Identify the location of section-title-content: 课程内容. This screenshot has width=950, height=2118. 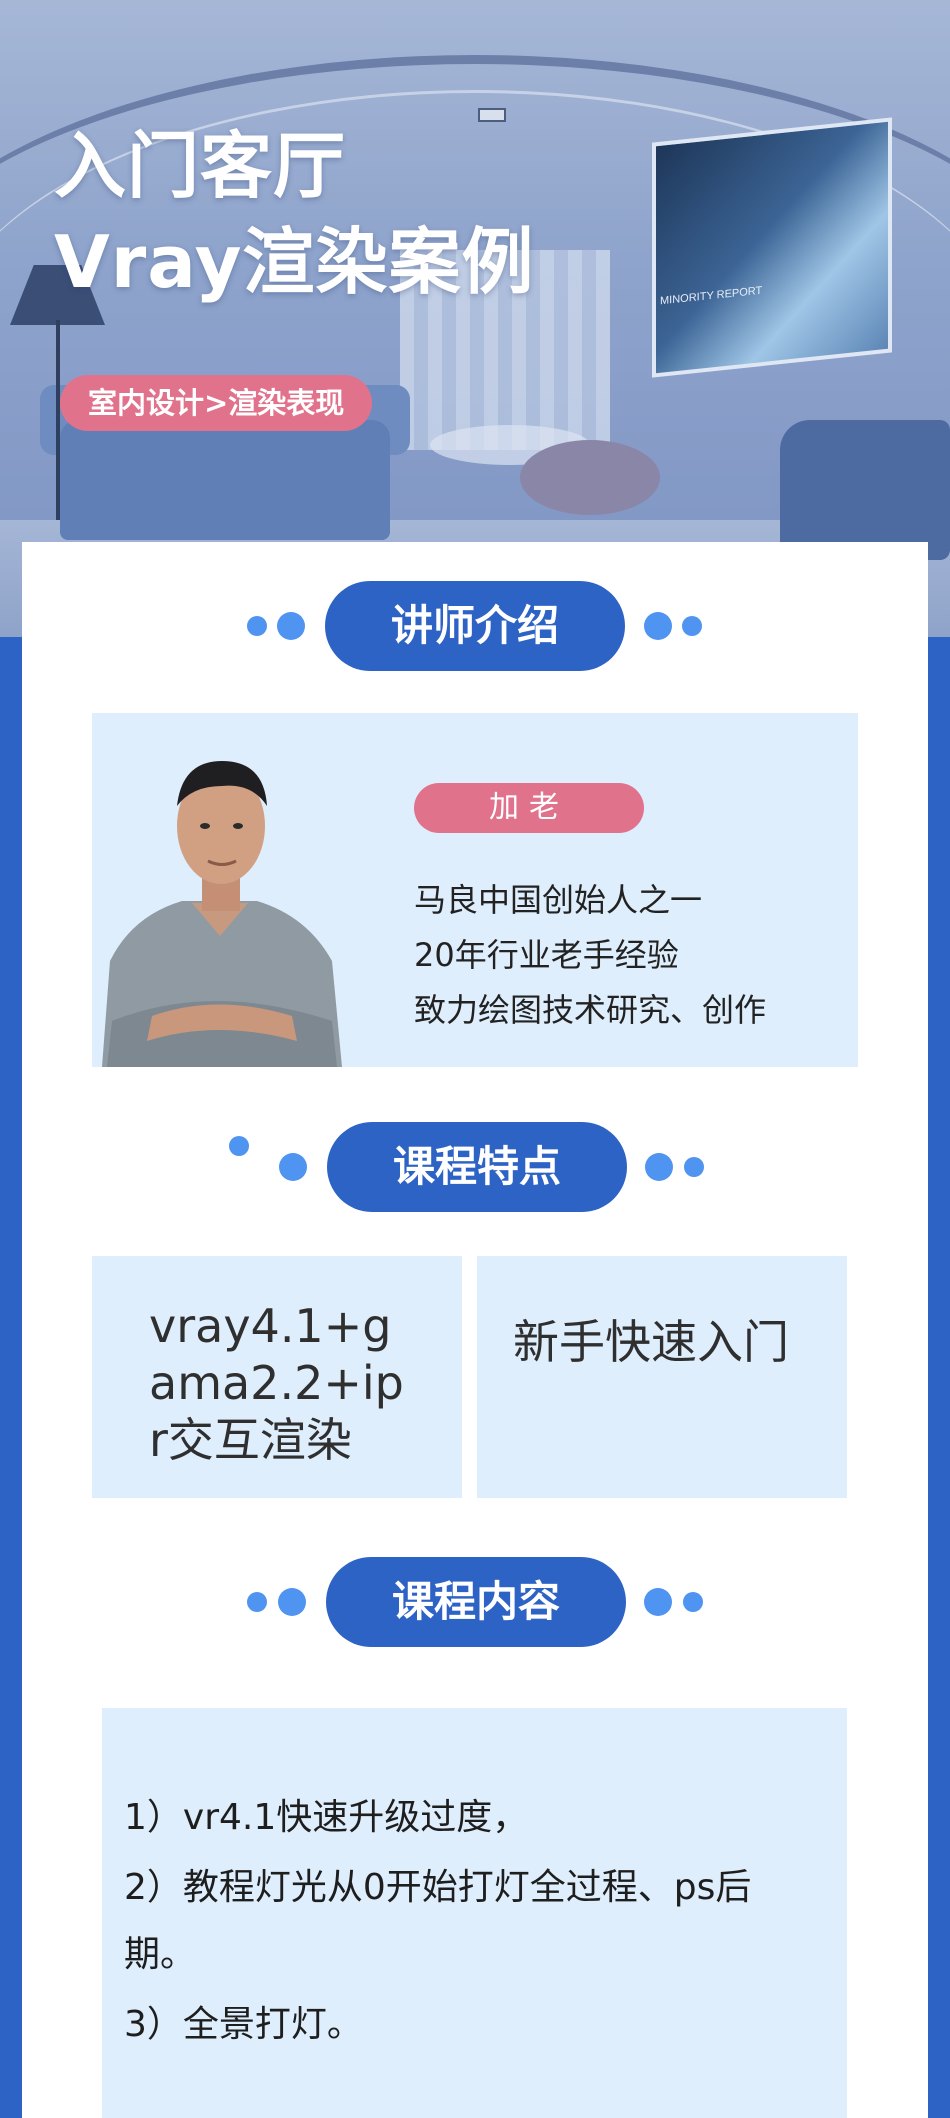
(476, 1602).